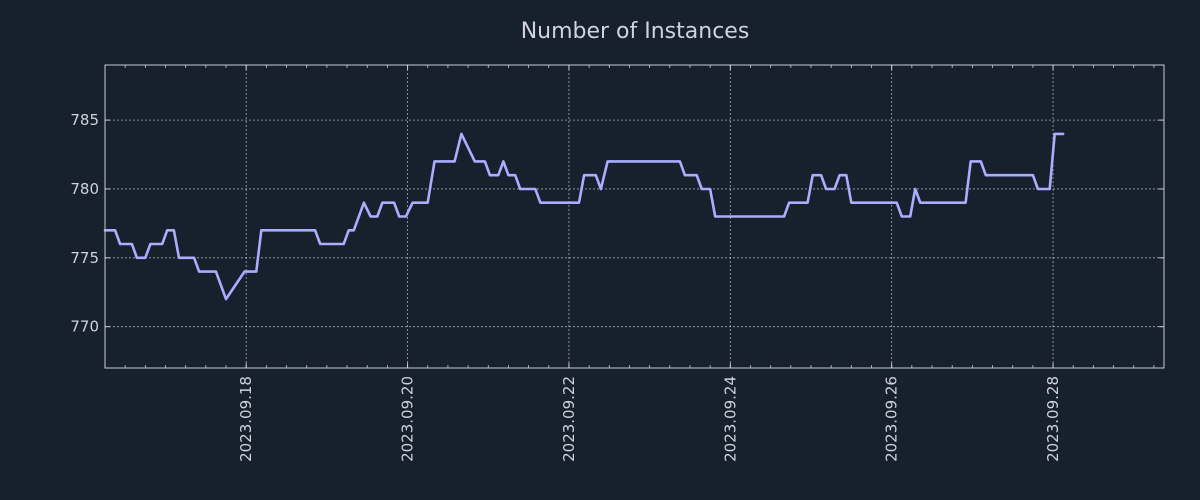  Describe the element at coordinates (84, 189) in the screenshot. I see `y-tick-label: 780` at that location.